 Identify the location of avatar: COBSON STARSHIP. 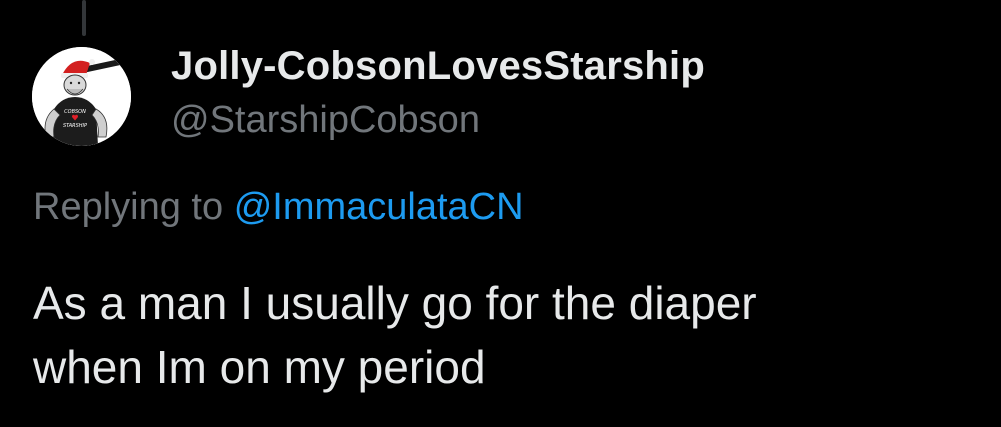
(81, 96).